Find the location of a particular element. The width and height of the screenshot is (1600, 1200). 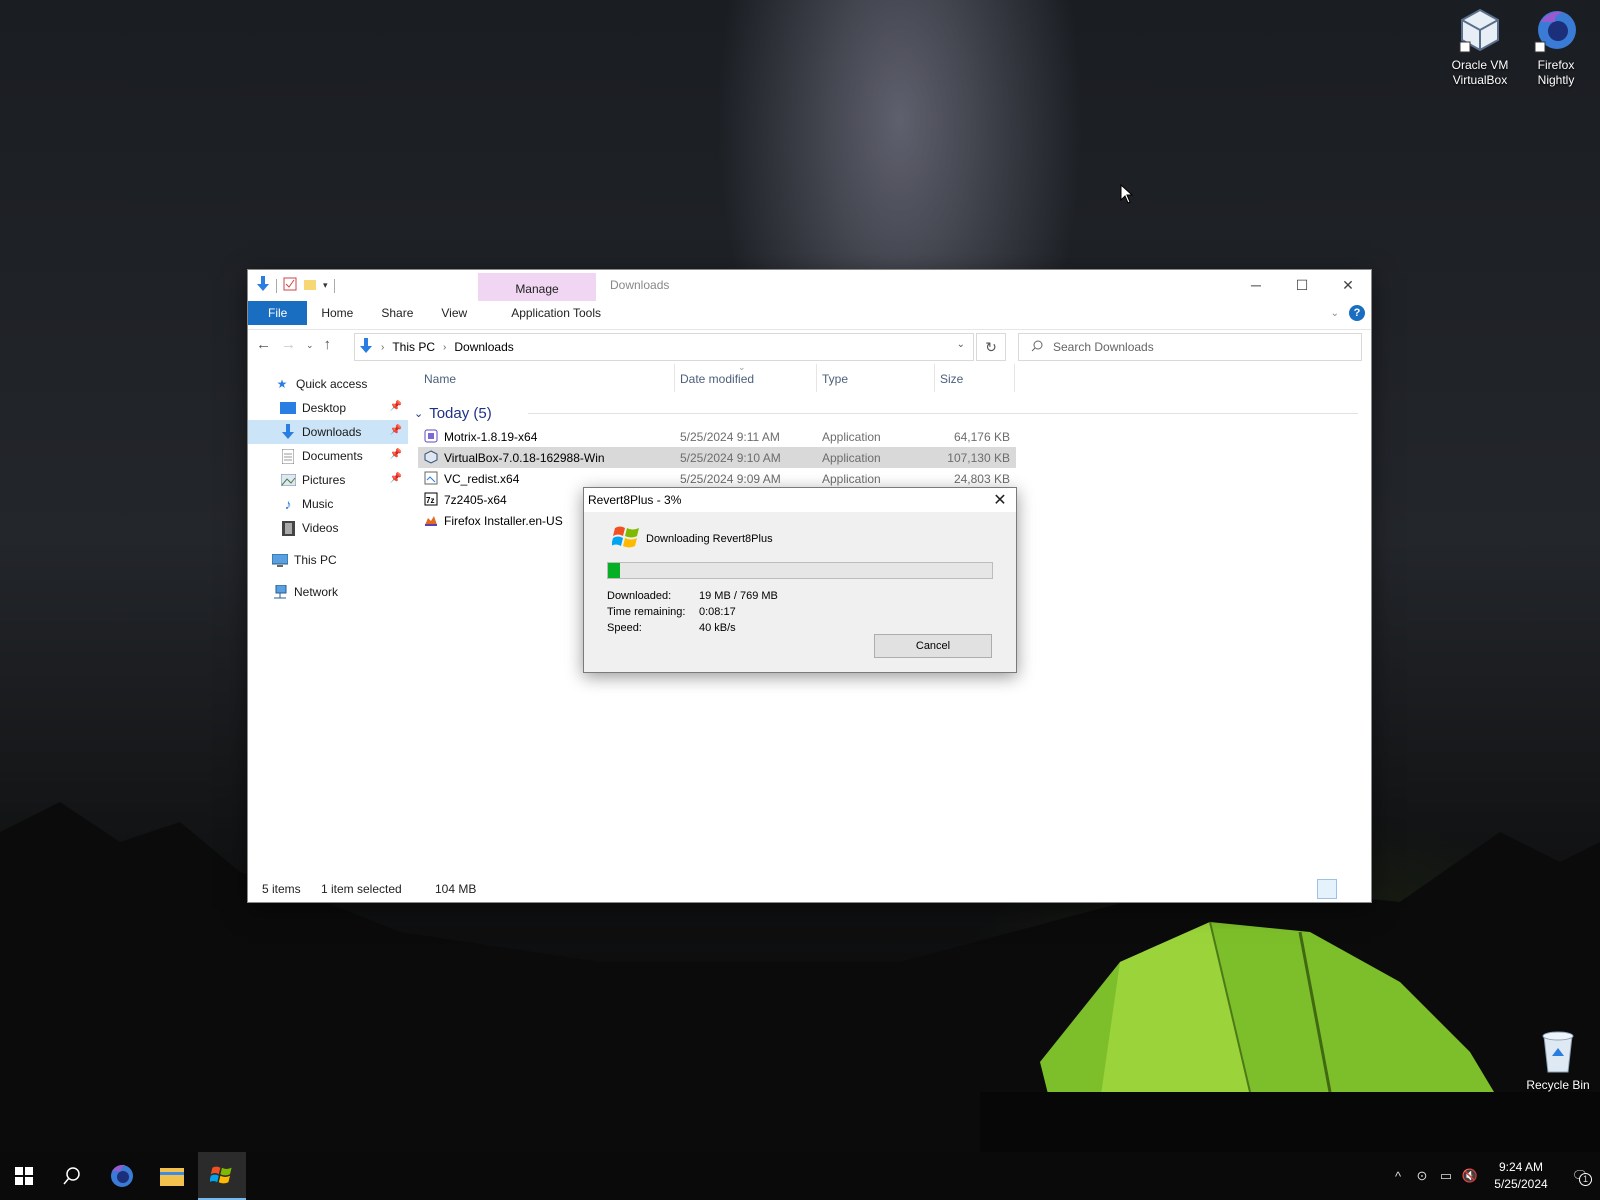

recycle-bin-icon is located at coordinates (1558, 1051).